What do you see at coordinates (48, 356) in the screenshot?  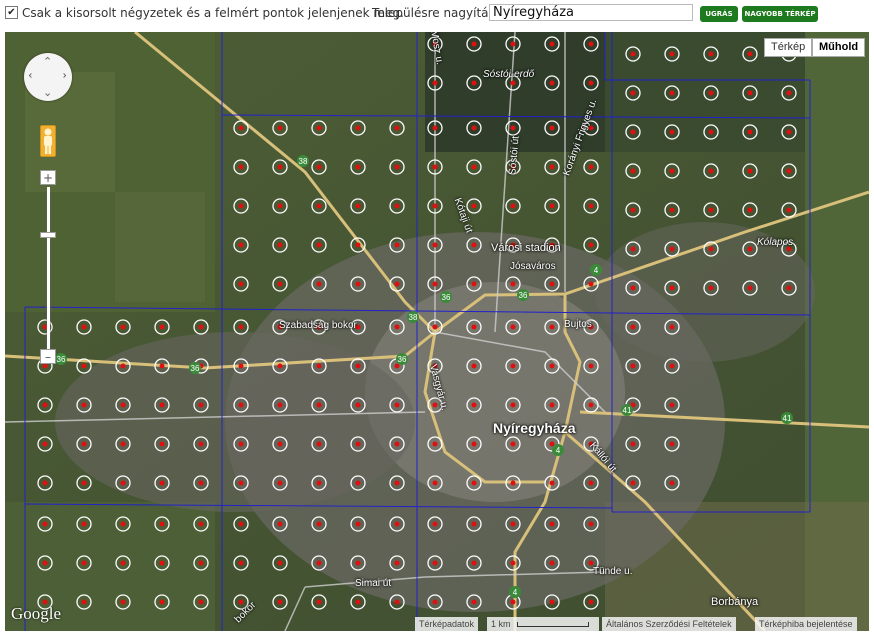 I see `zoom-out-button: –` at bounding box center [48, 356].